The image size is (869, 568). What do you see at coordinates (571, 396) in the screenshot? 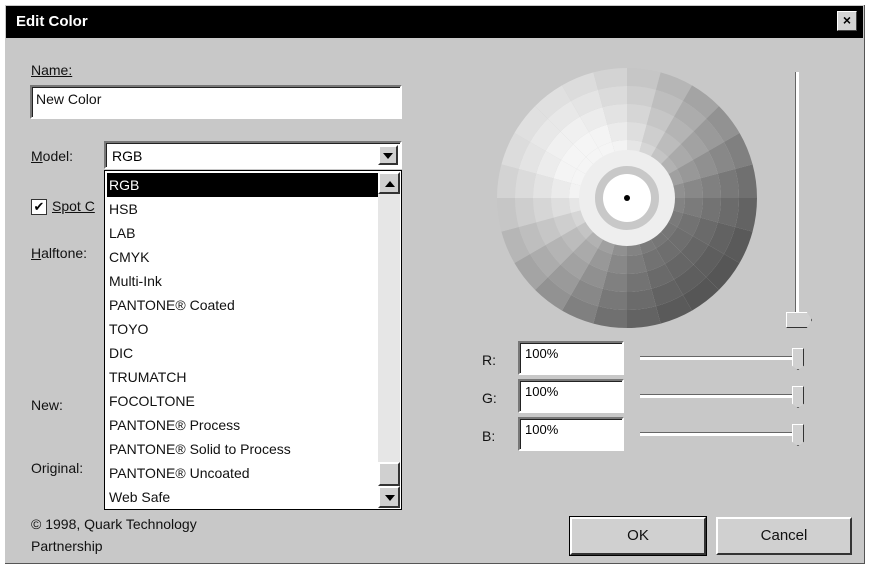
I see `g-input: 100%` at bounding box center [571, 396].